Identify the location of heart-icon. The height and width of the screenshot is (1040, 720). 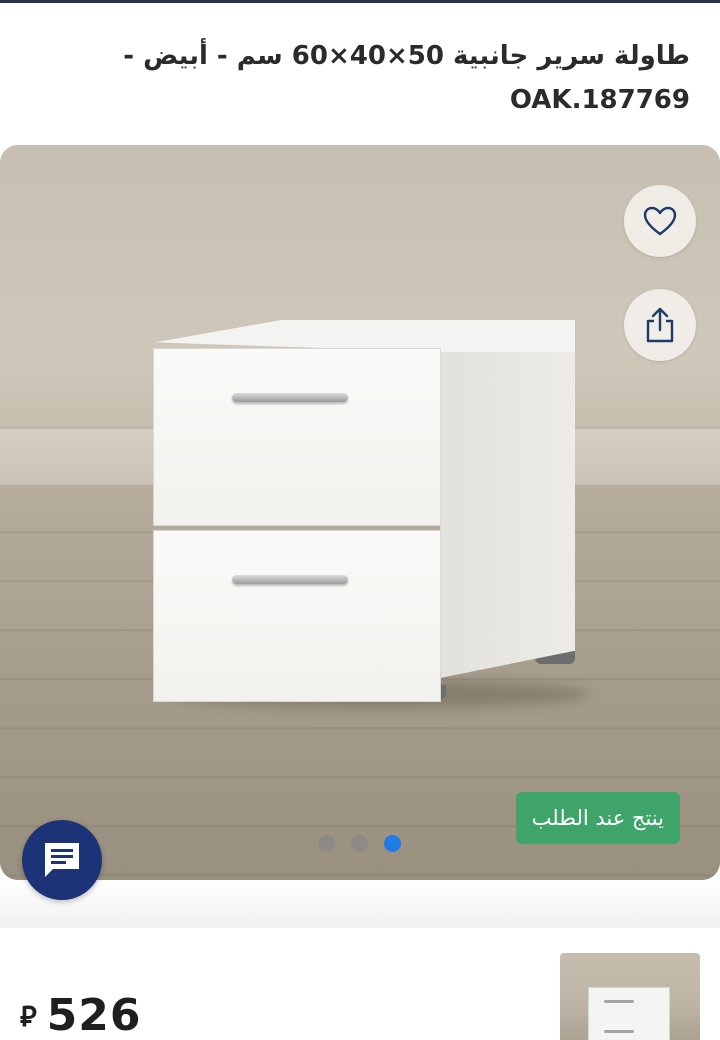
(660, 221).